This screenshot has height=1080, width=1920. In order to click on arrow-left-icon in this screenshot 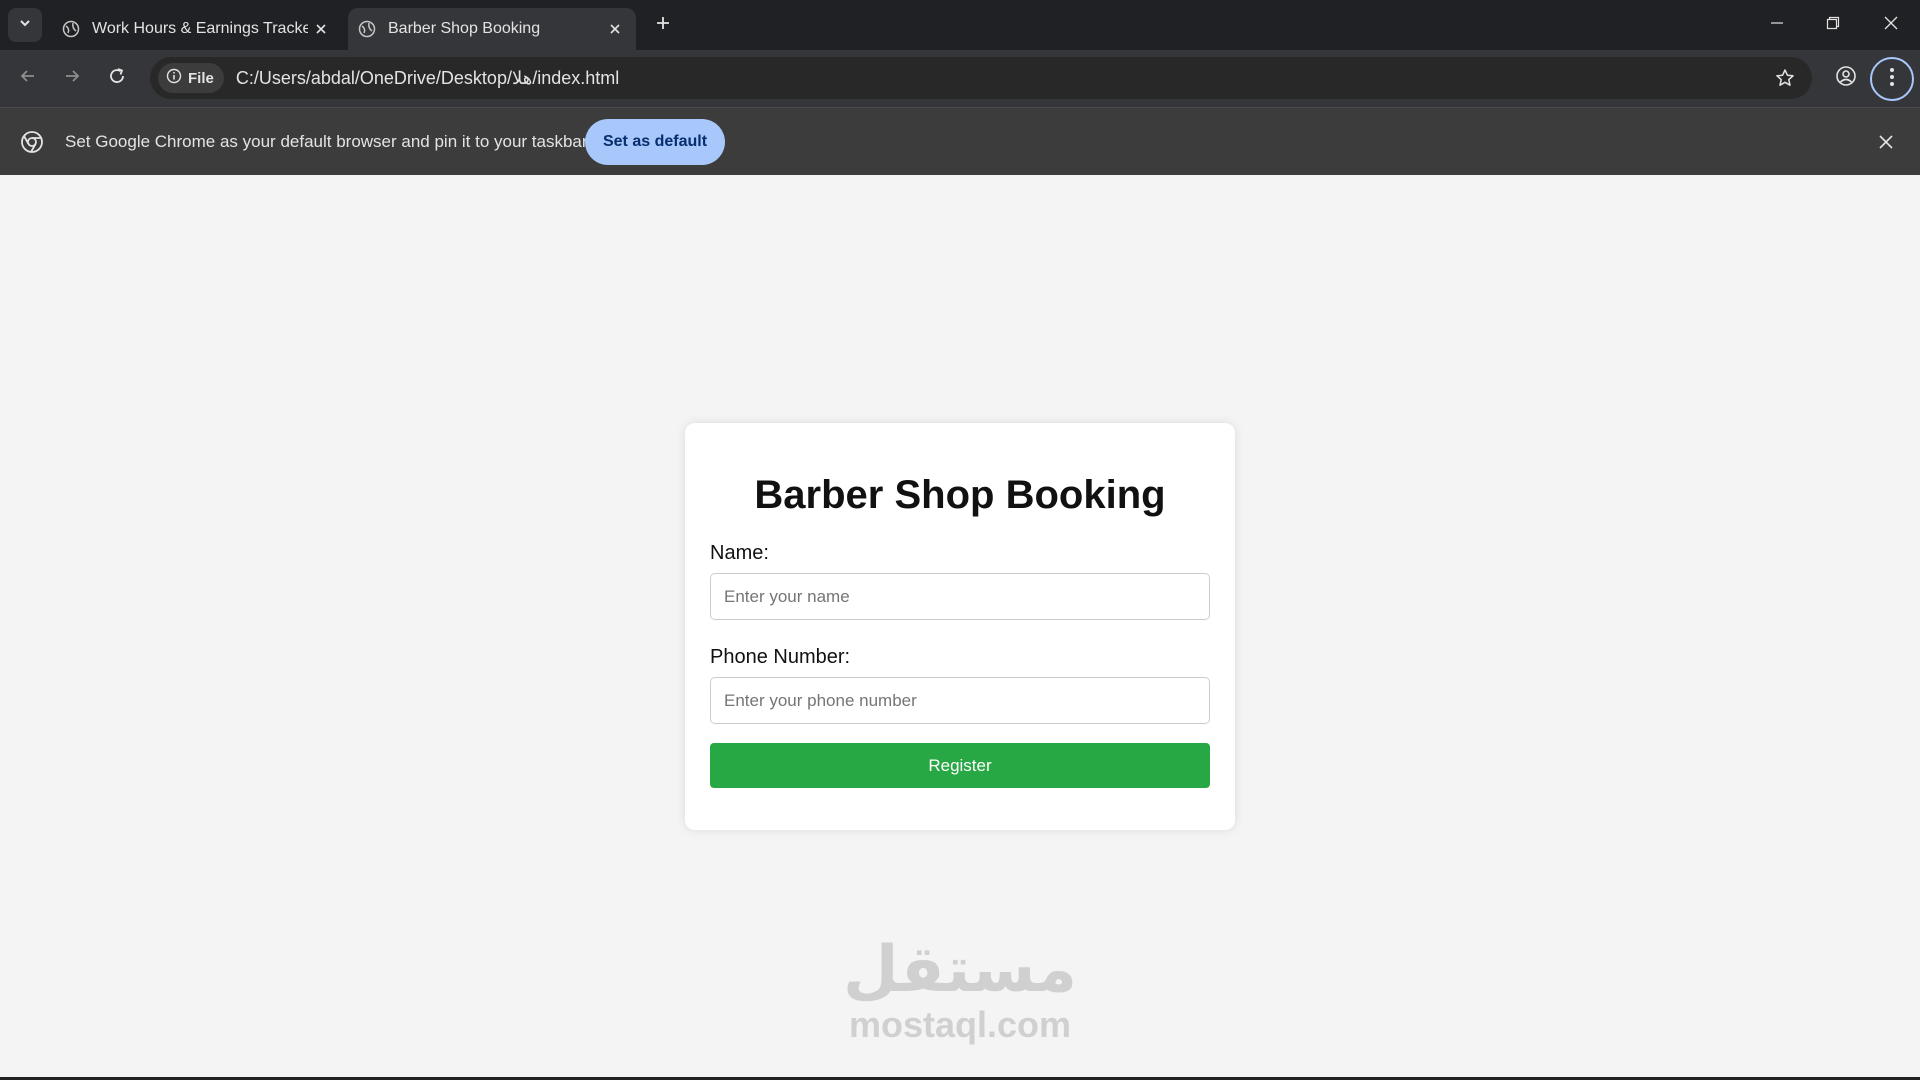, I will do `click(28, 78)`.